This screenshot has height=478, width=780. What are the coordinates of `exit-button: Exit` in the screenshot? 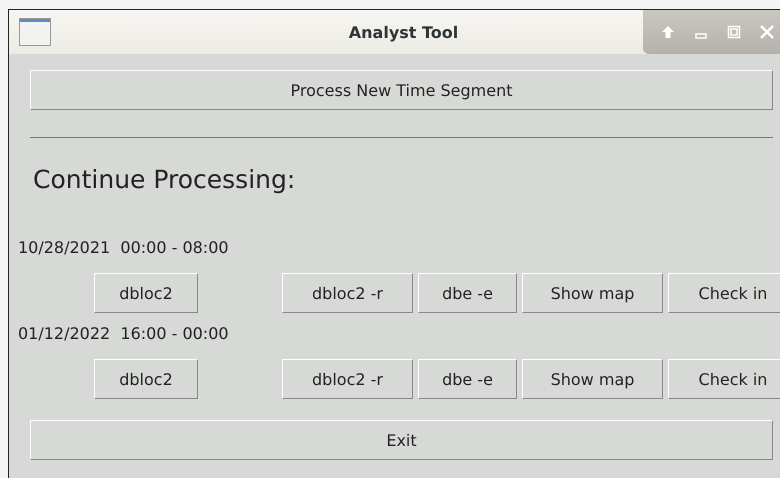 It's located at (401, 440).